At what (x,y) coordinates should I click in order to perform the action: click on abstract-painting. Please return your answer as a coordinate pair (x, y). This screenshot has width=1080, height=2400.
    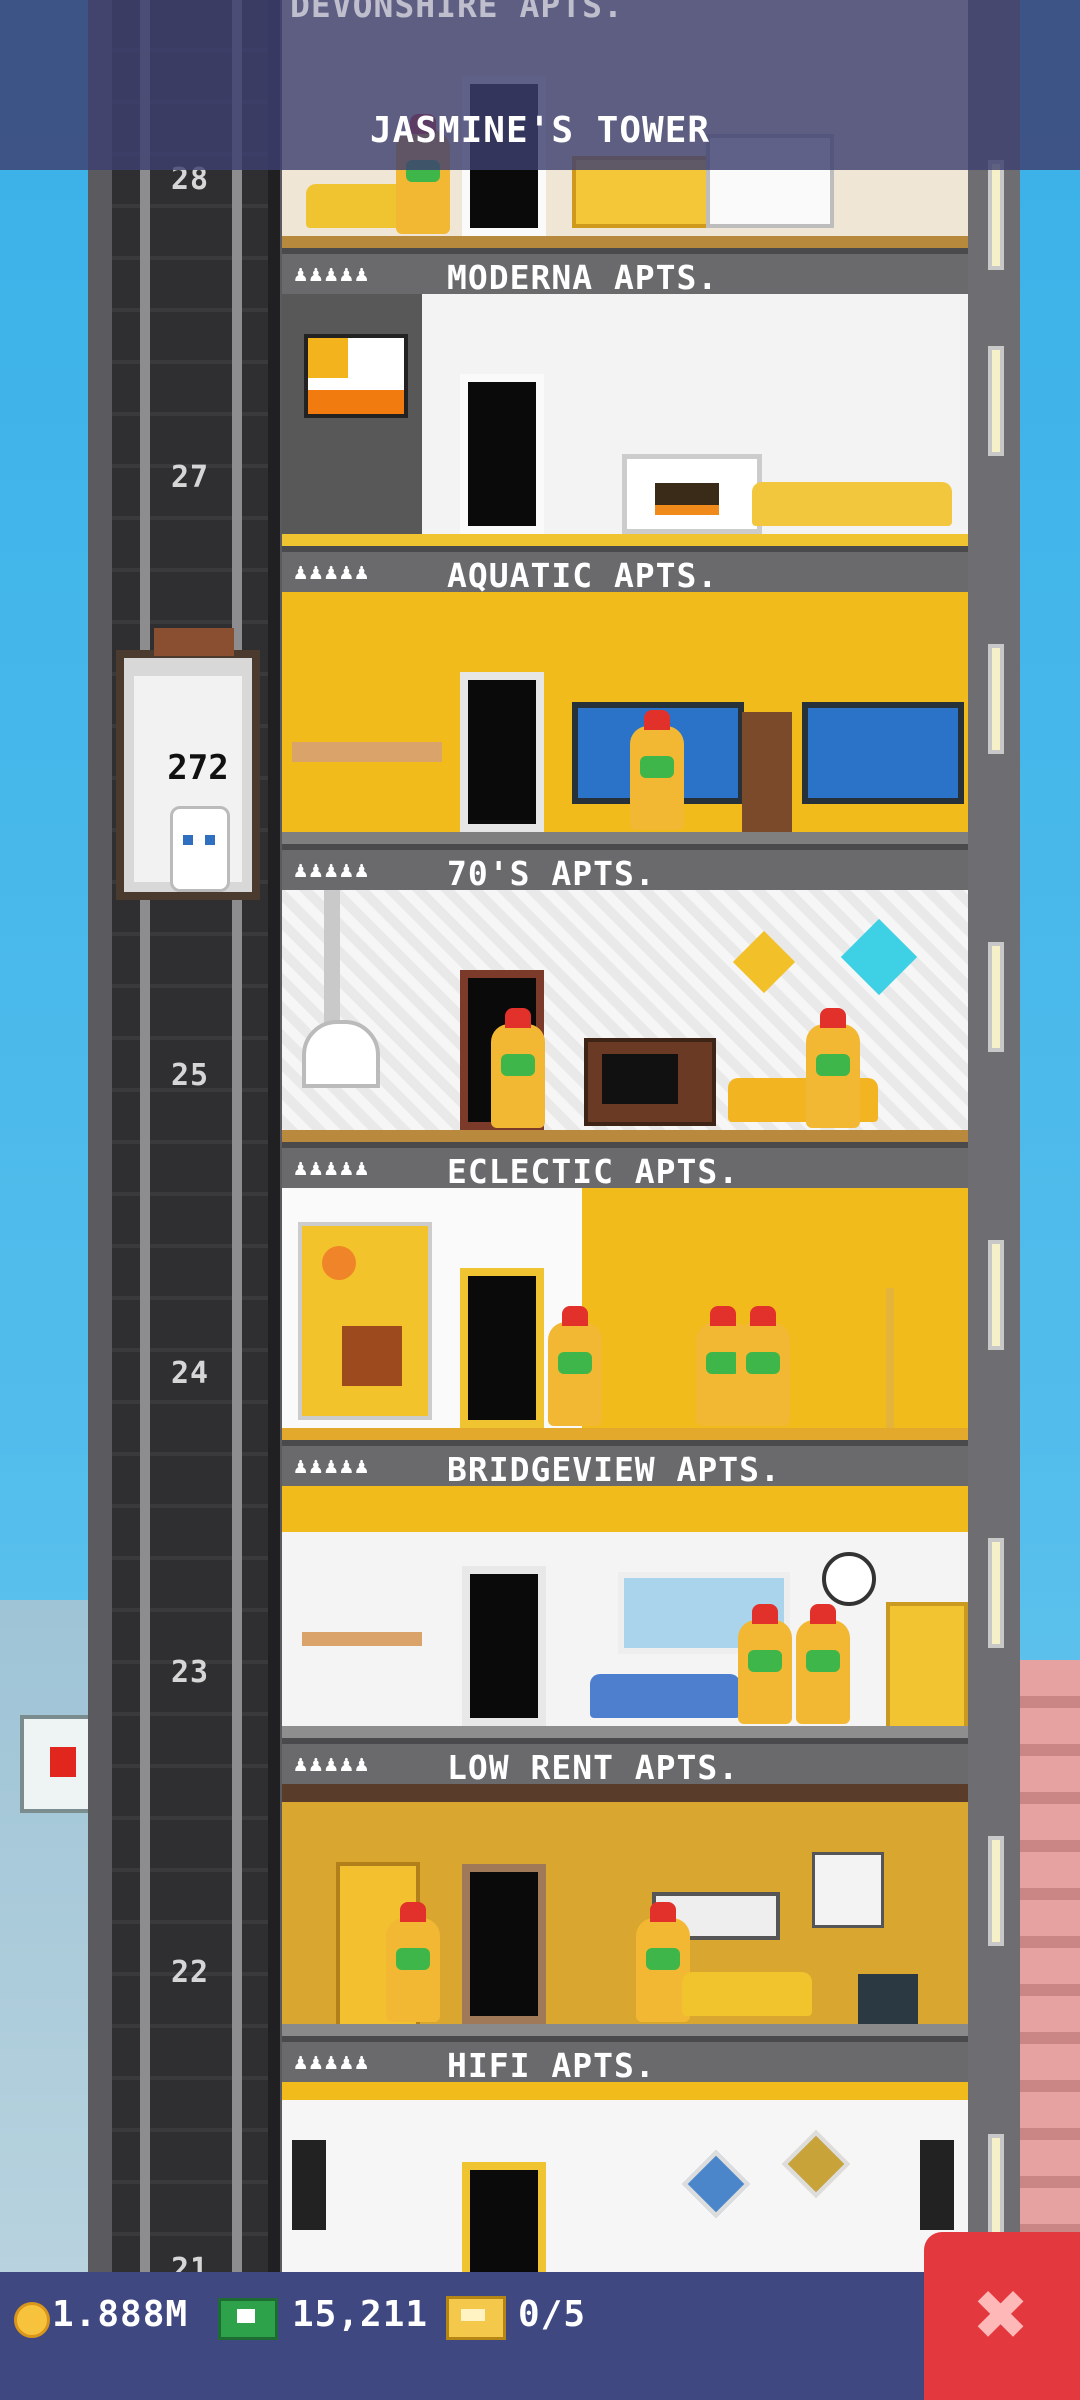
    Looking at the image, I should click on (365, 1321).